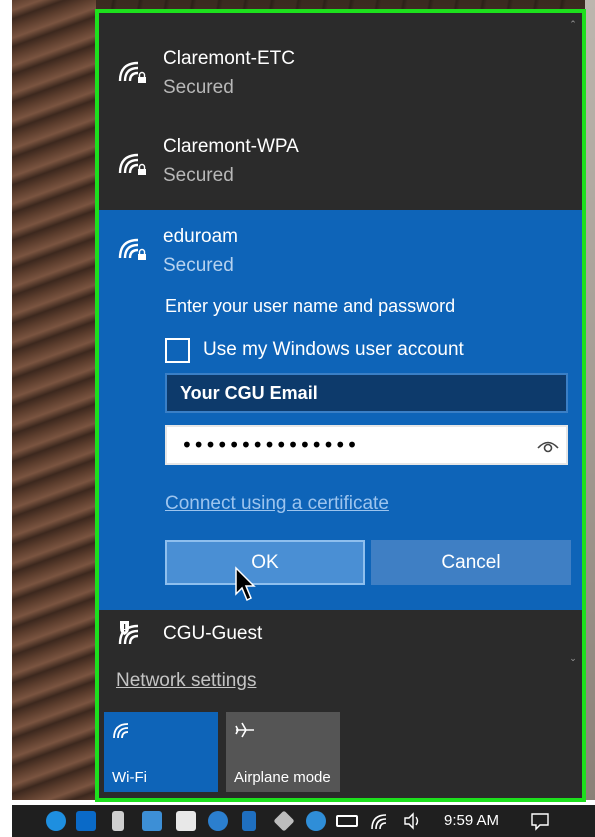 The image size is (595, 837). I want to click on credentials-prompt: Enter your user name and password, so click(310, 306).